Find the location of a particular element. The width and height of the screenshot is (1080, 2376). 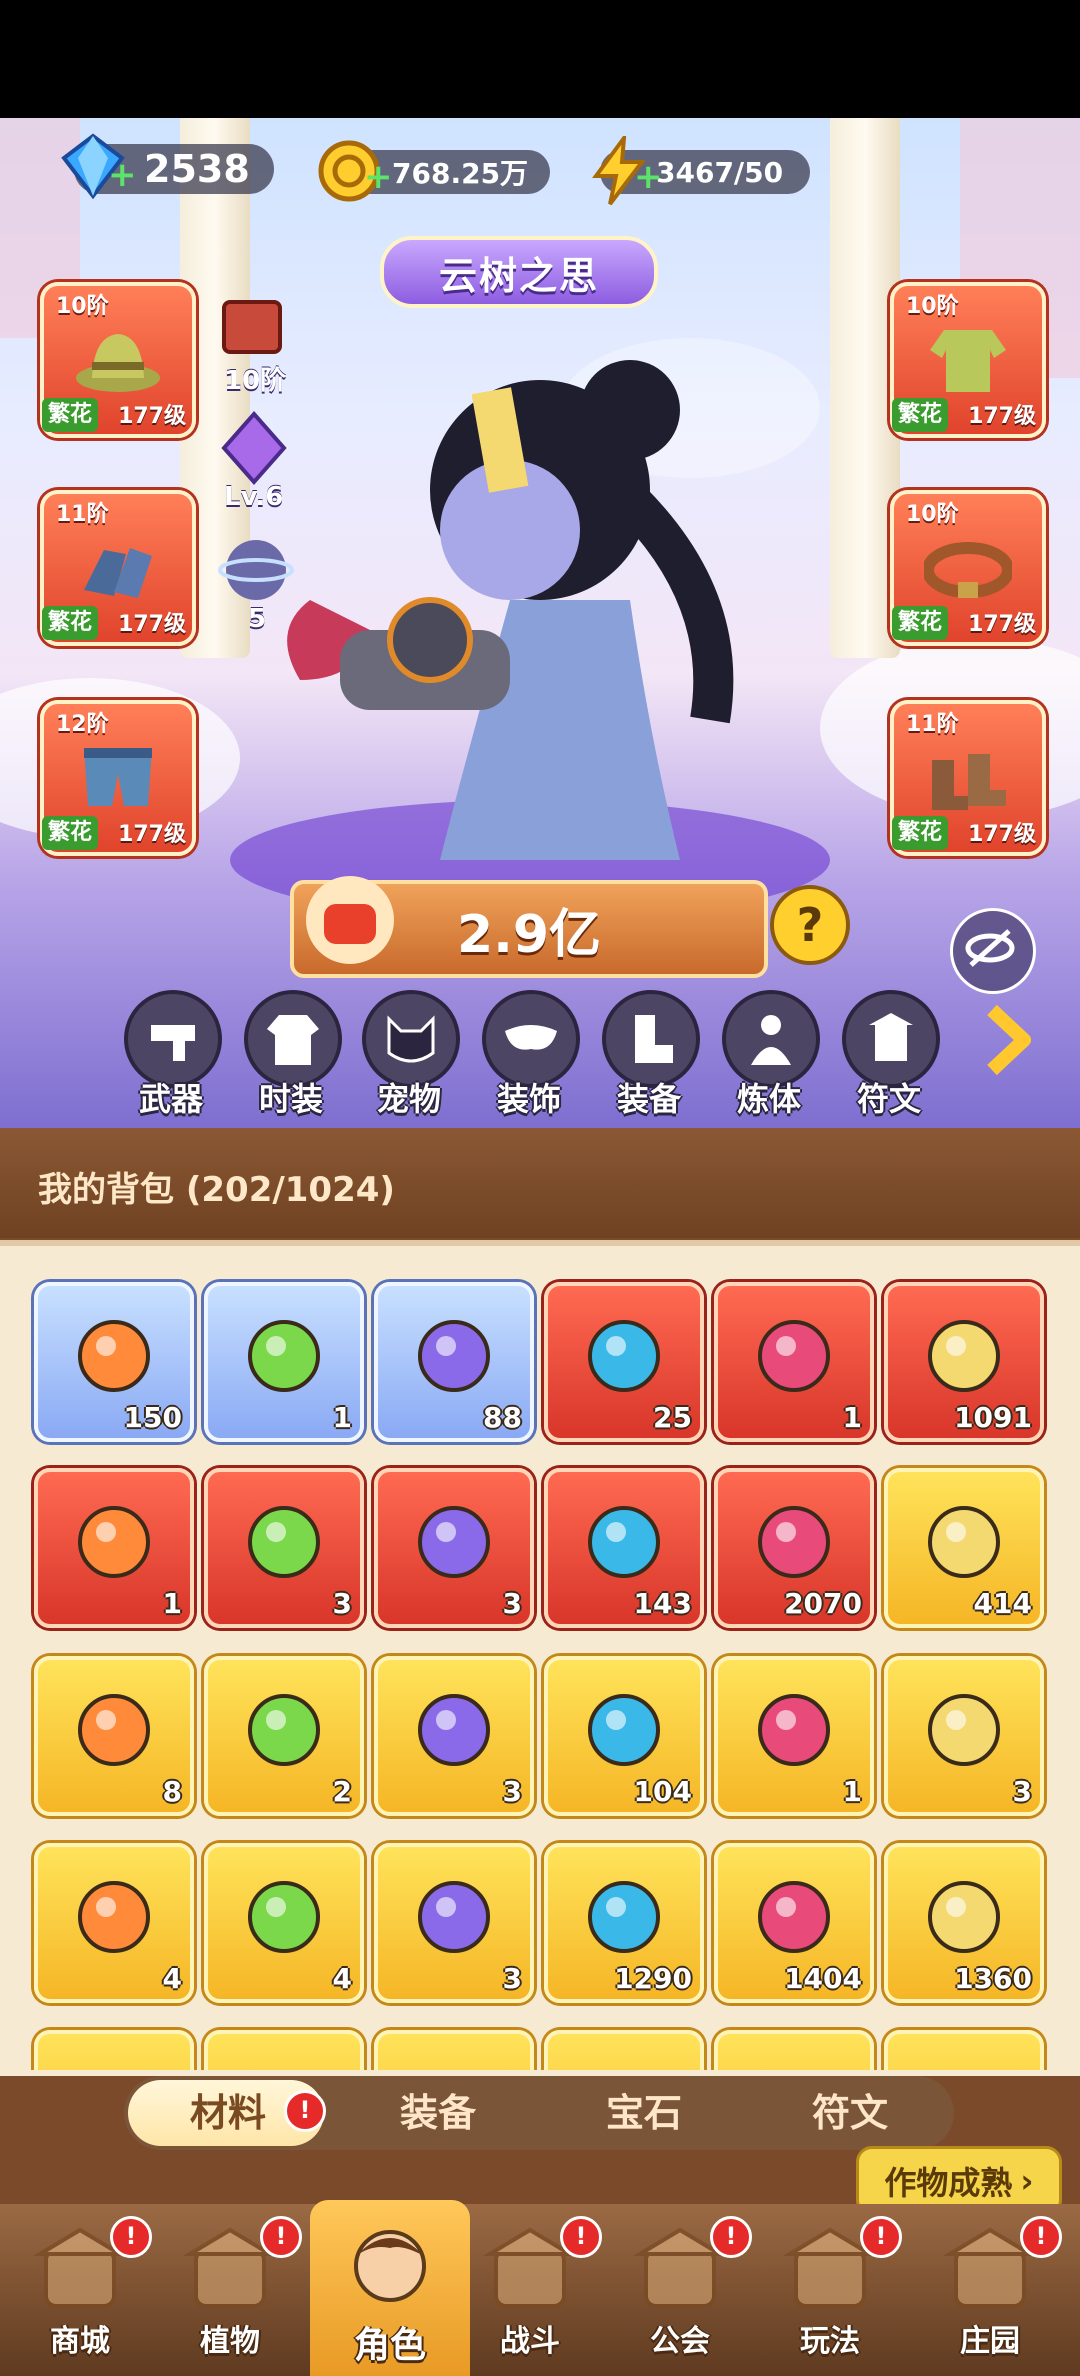

nav-label: 商城 is located at coordinates (80, 2341).